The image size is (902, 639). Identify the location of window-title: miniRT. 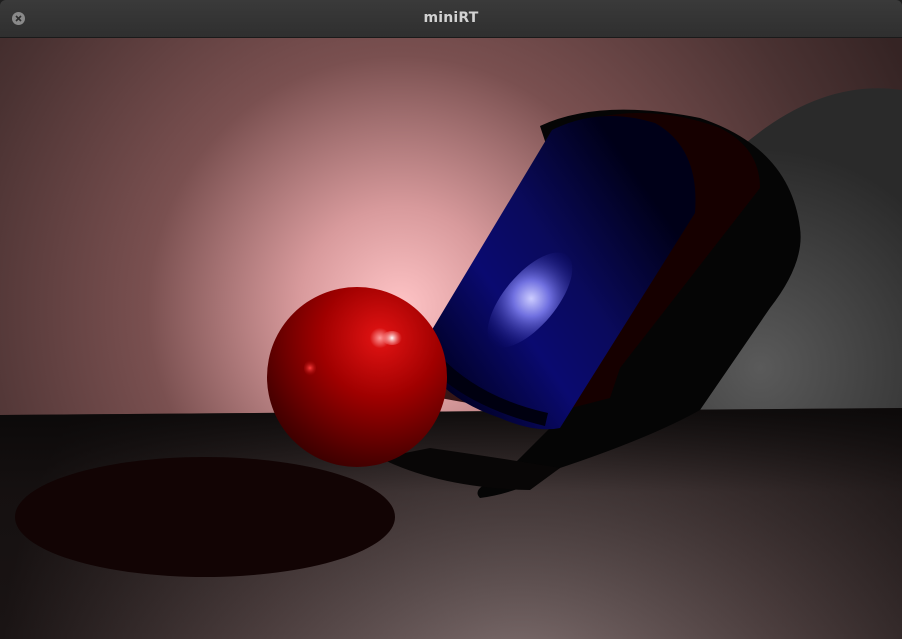
(451, 18).